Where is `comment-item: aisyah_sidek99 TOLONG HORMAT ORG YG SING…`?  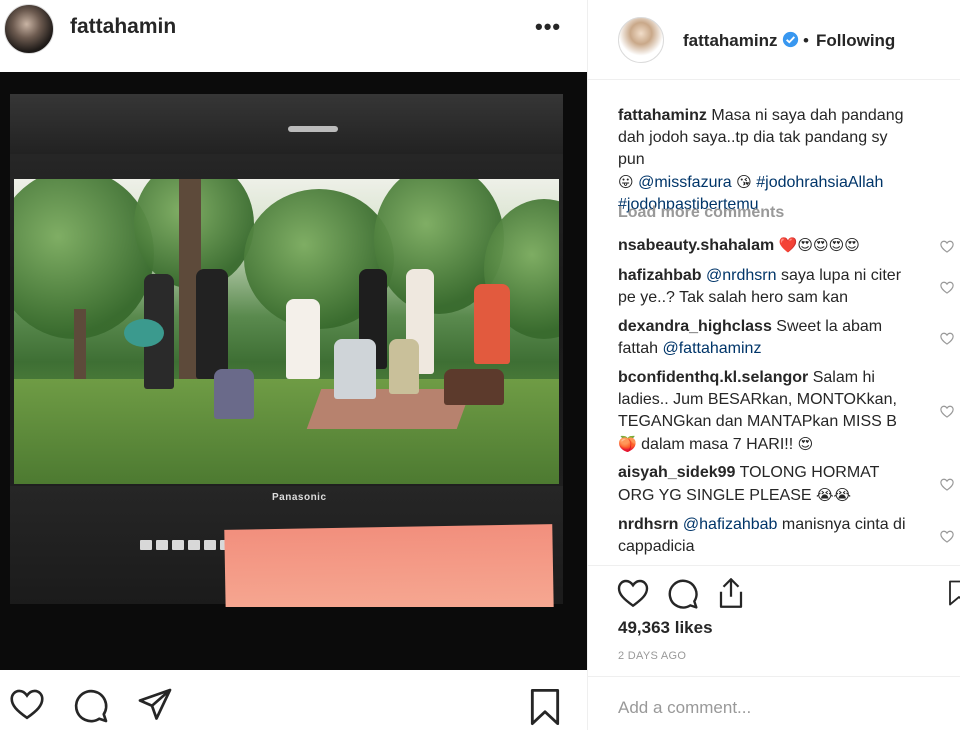
comment-item: aisyah_sidek99 TOLONG HORMAT ORG YG SING… is located at coordinates (768, 484).